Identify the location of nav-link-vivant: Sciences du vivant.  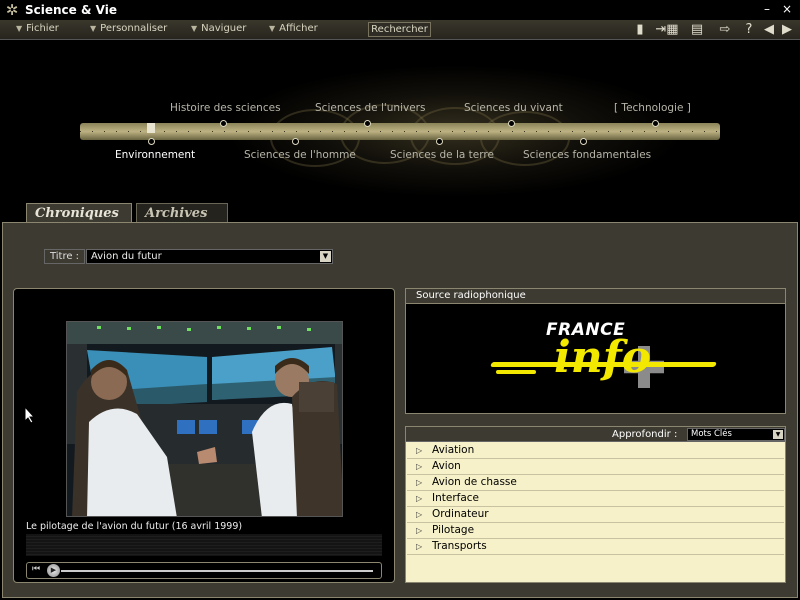
(513, 108).